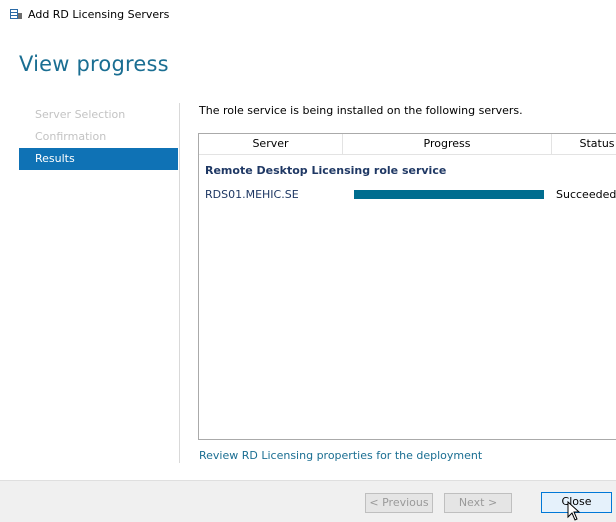 Image resolution: width=616 pixels, height=522 pixels. What do you see at coordinates (99, 14) in the screenshot?
I see `window-title: Add RD Licensing Servers` at bounding box center [99, 14].